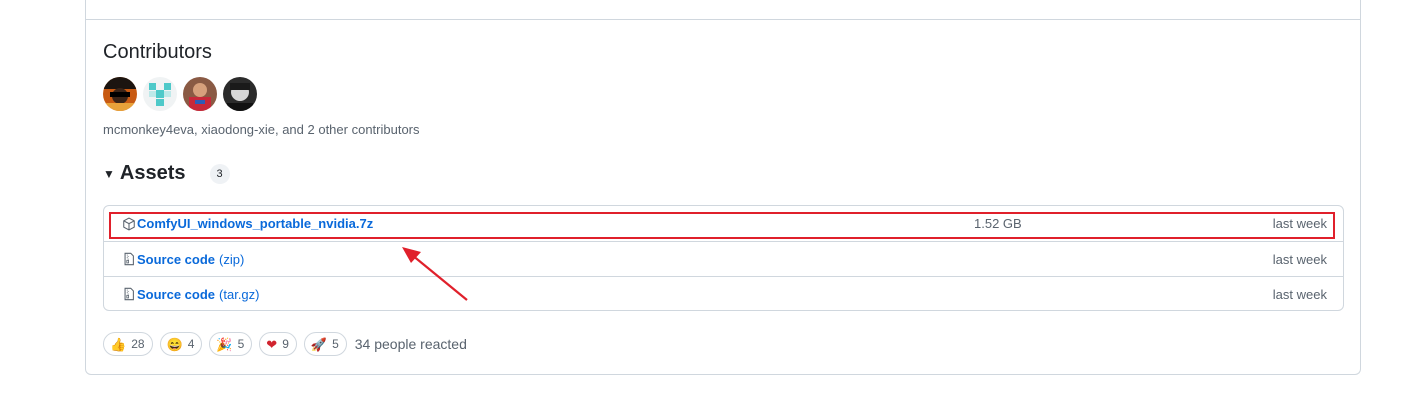  What do you see at coordinates (219, 173) in the screenshot?
I see `assets-count-badge: 3` at bounding box center [219, 173].